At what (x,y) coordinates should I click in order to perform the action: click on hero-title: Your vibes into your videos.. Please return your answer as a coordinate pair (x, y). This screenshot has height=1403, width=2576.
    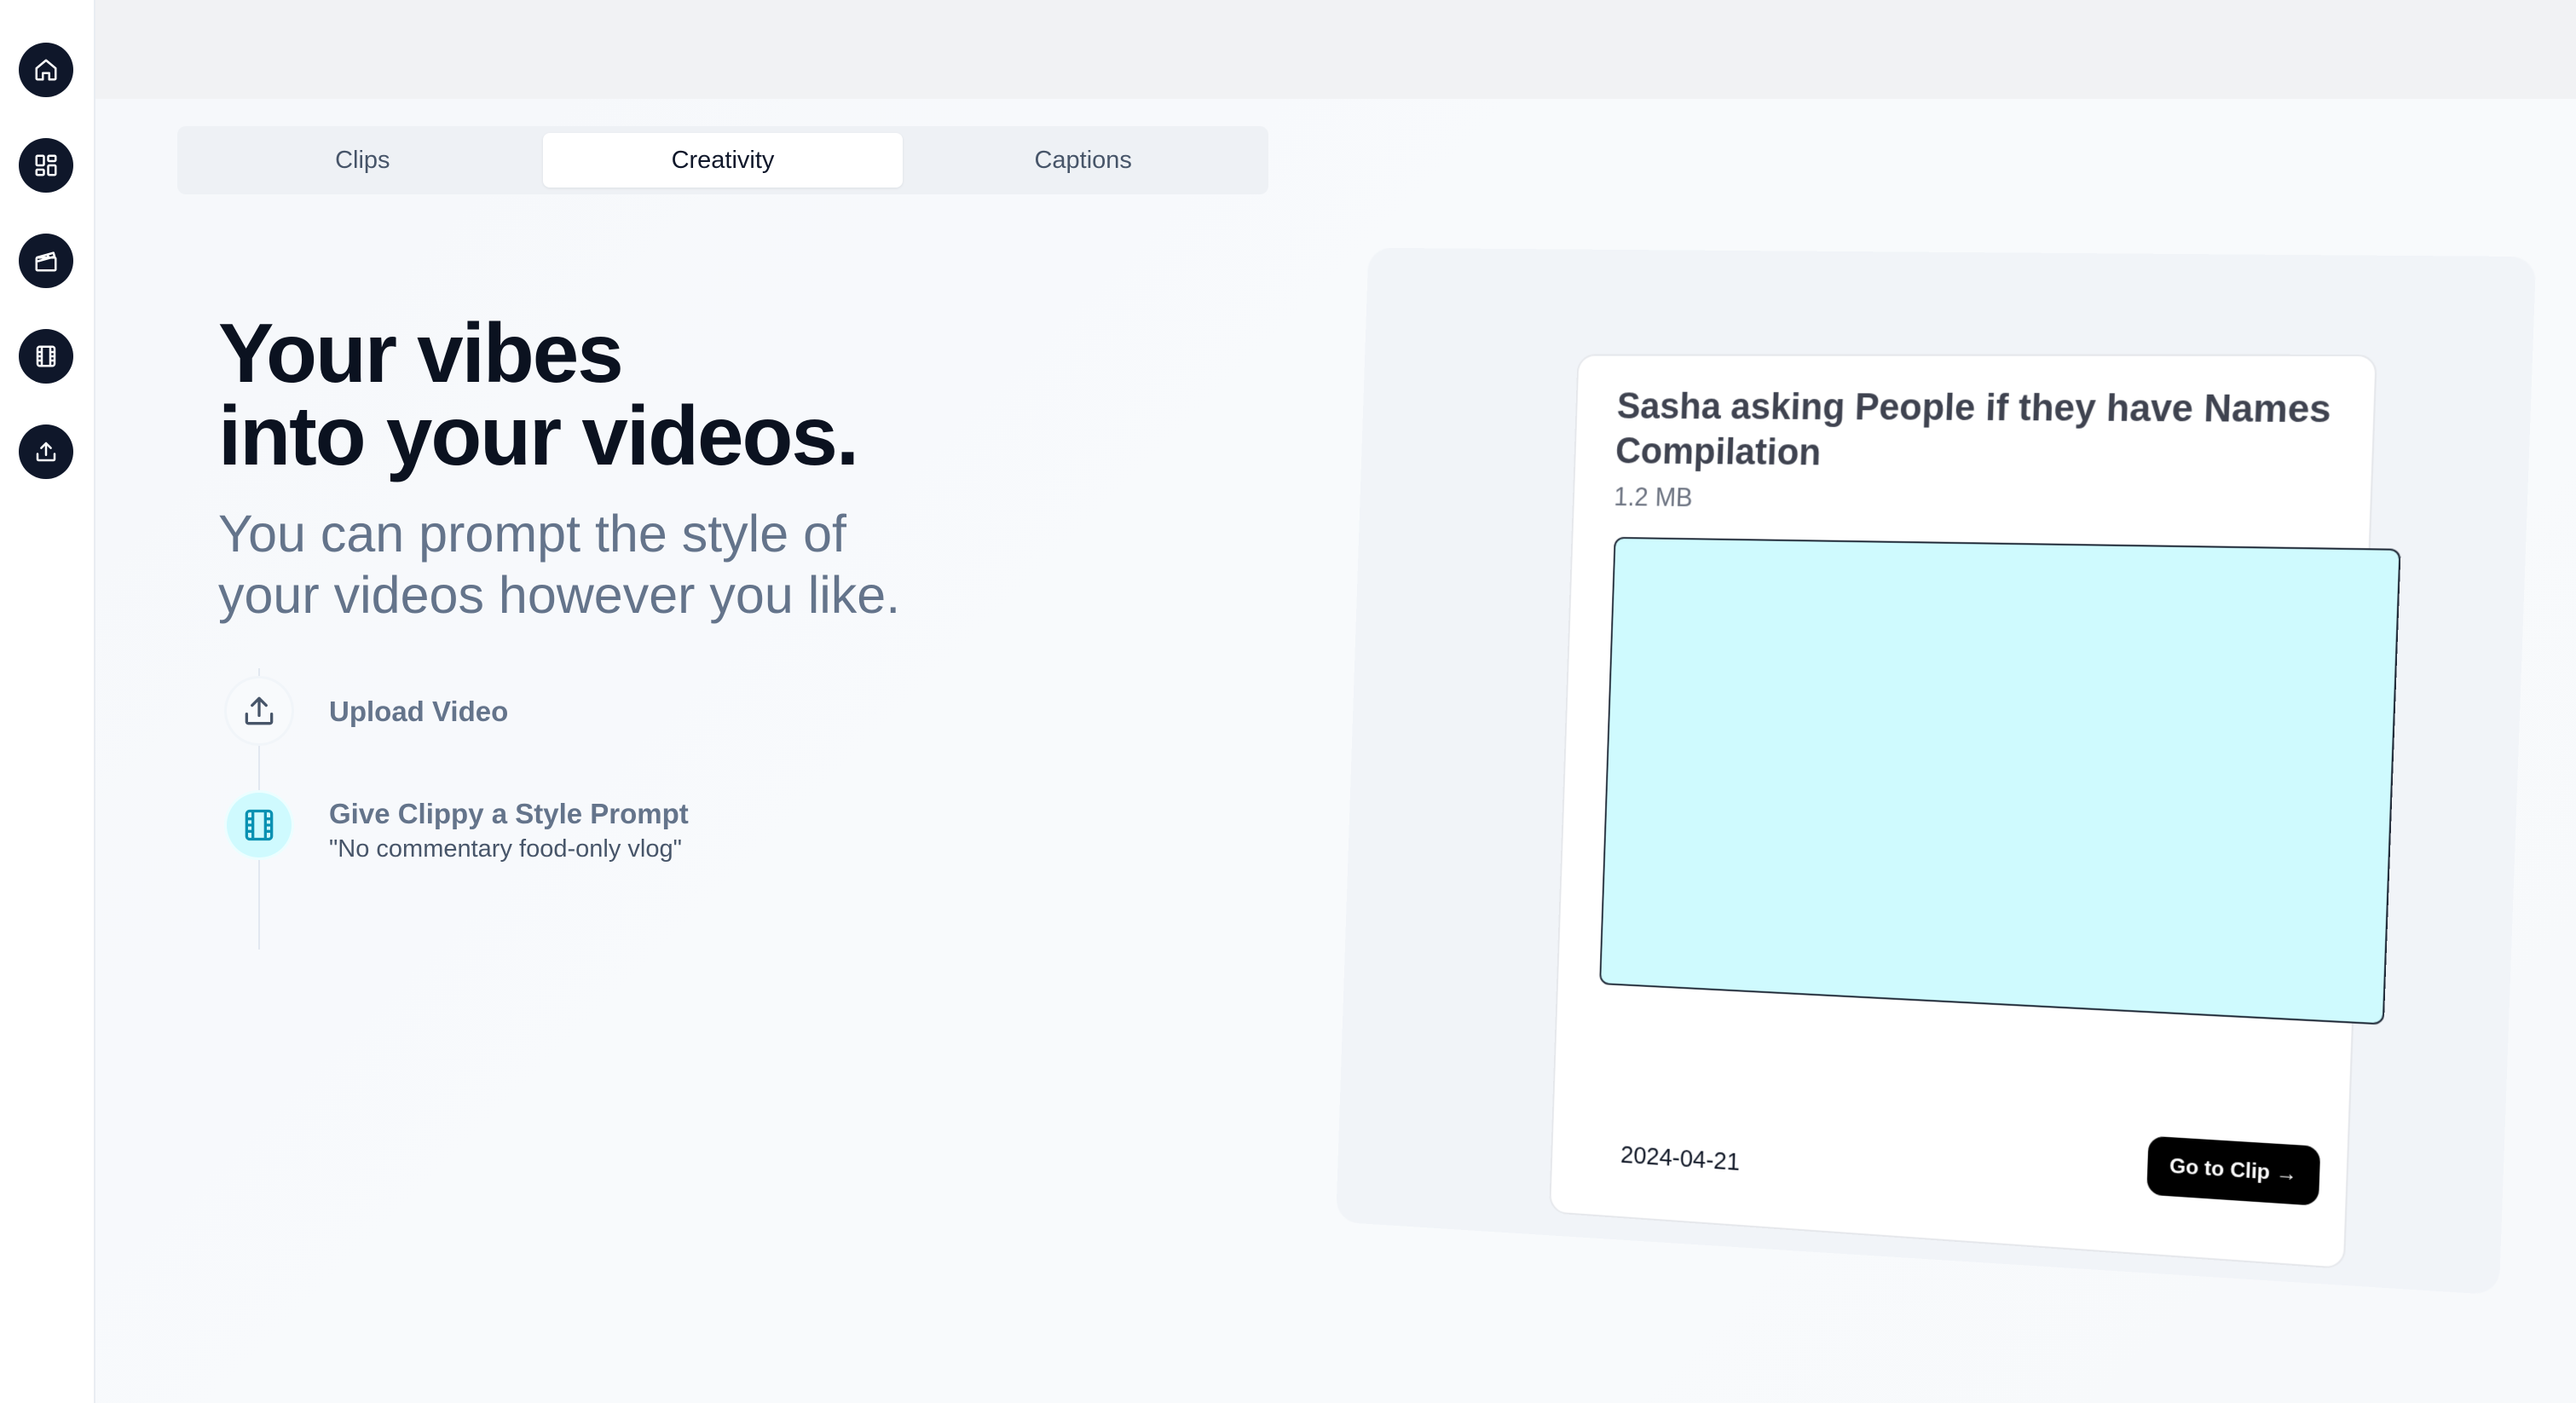
    Looking at the image, I should click on (687, 394).